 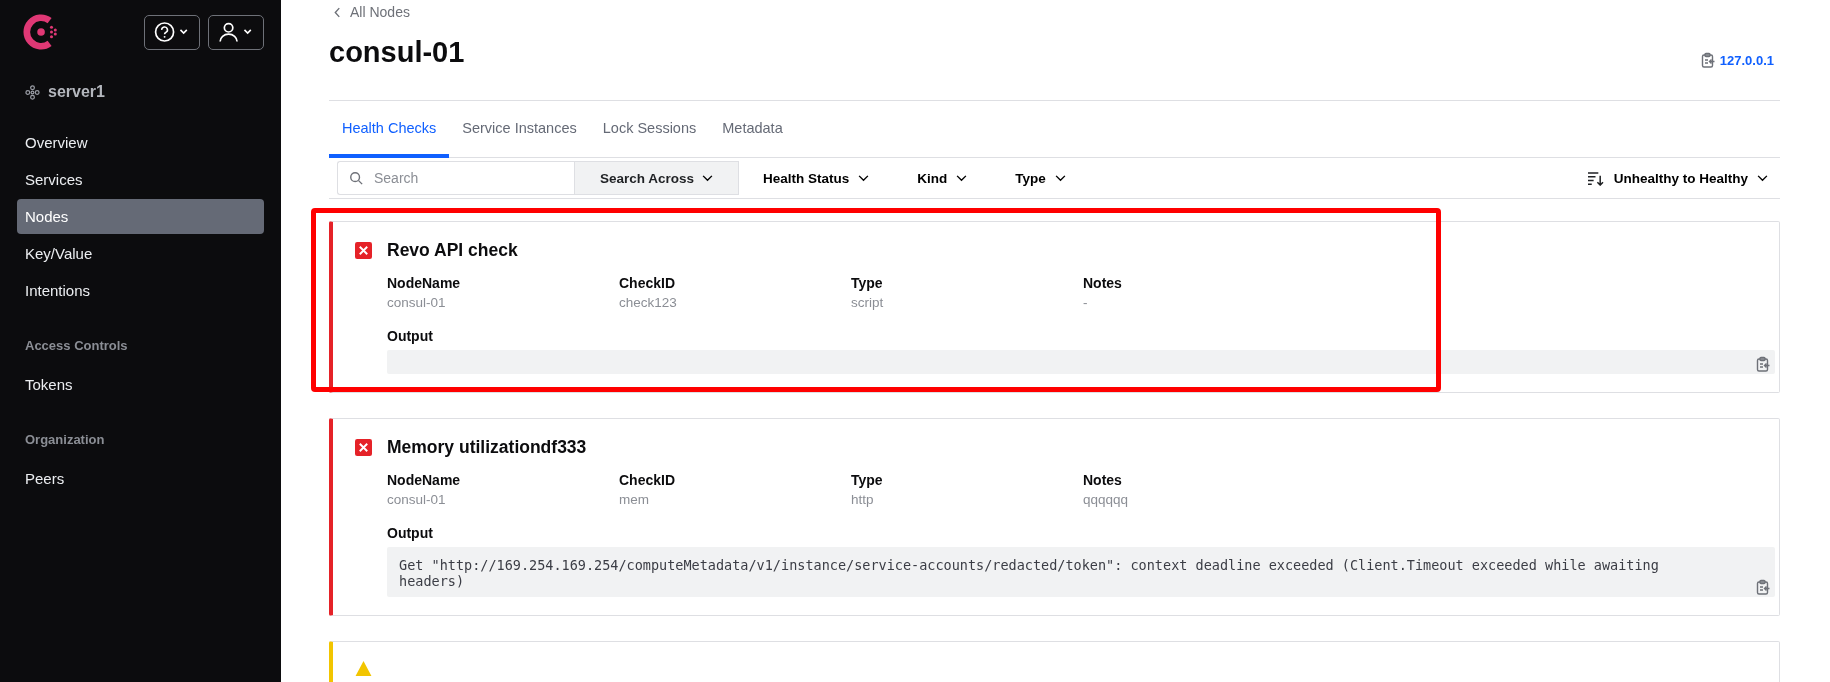 What do you see at coordinates (140, 179) in the screenshot?
I see `nav-item: Services` at bounding box center [140, 179].